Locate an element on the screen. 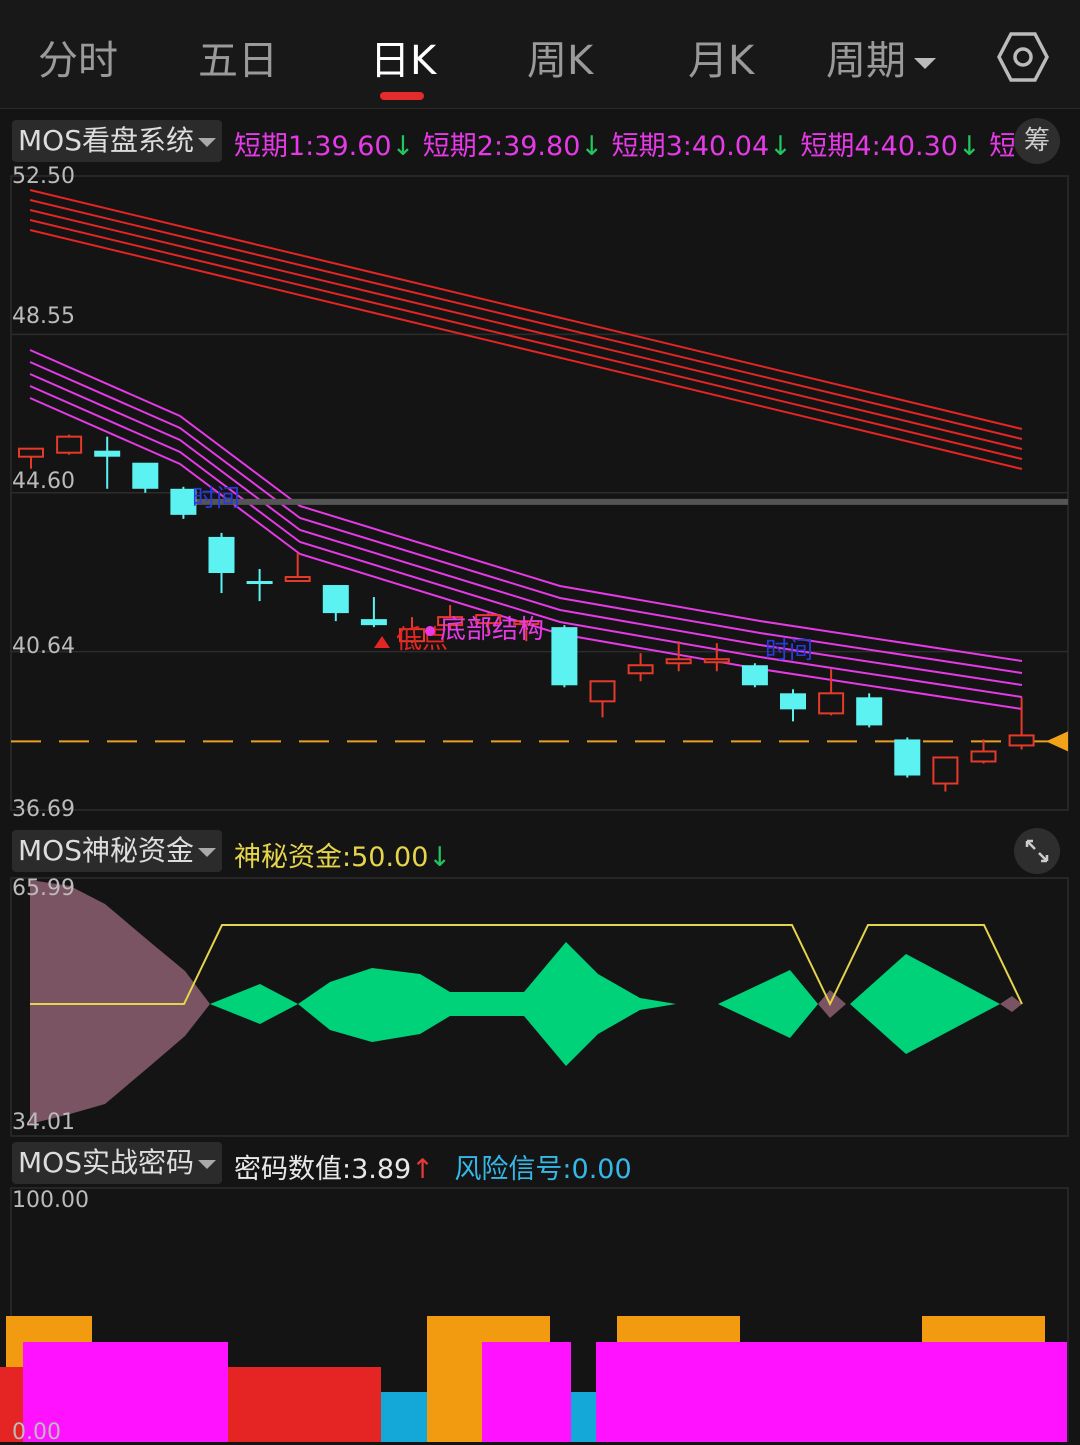 The width and height of the screenshot is (1080, 1445). fund-indicator-name: MOS神秘资金 is located at coordinates (106, 850).